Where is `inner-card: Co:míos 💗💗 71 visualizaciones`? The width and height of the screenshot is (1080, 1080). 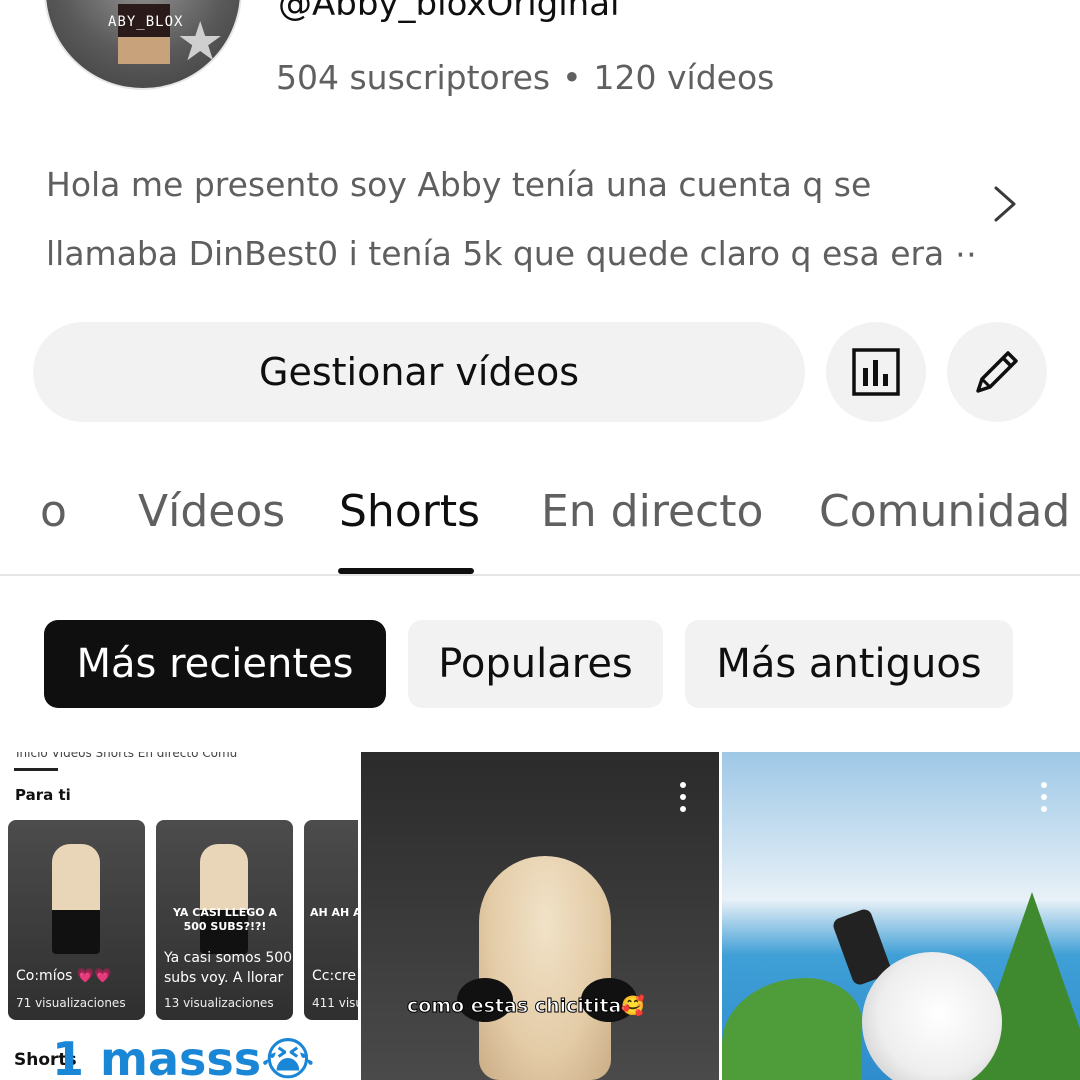
inner-card: Co:míos 💗💗 71 visualizaciones is located at coordinates (76, 920).